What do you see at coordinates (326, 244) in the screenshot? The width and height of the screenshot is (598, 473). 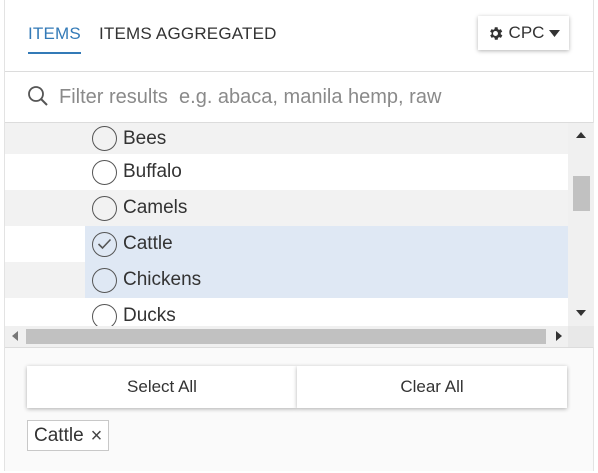 I see `list-item-cattle: Cattle` at bounding box center [326, 244].